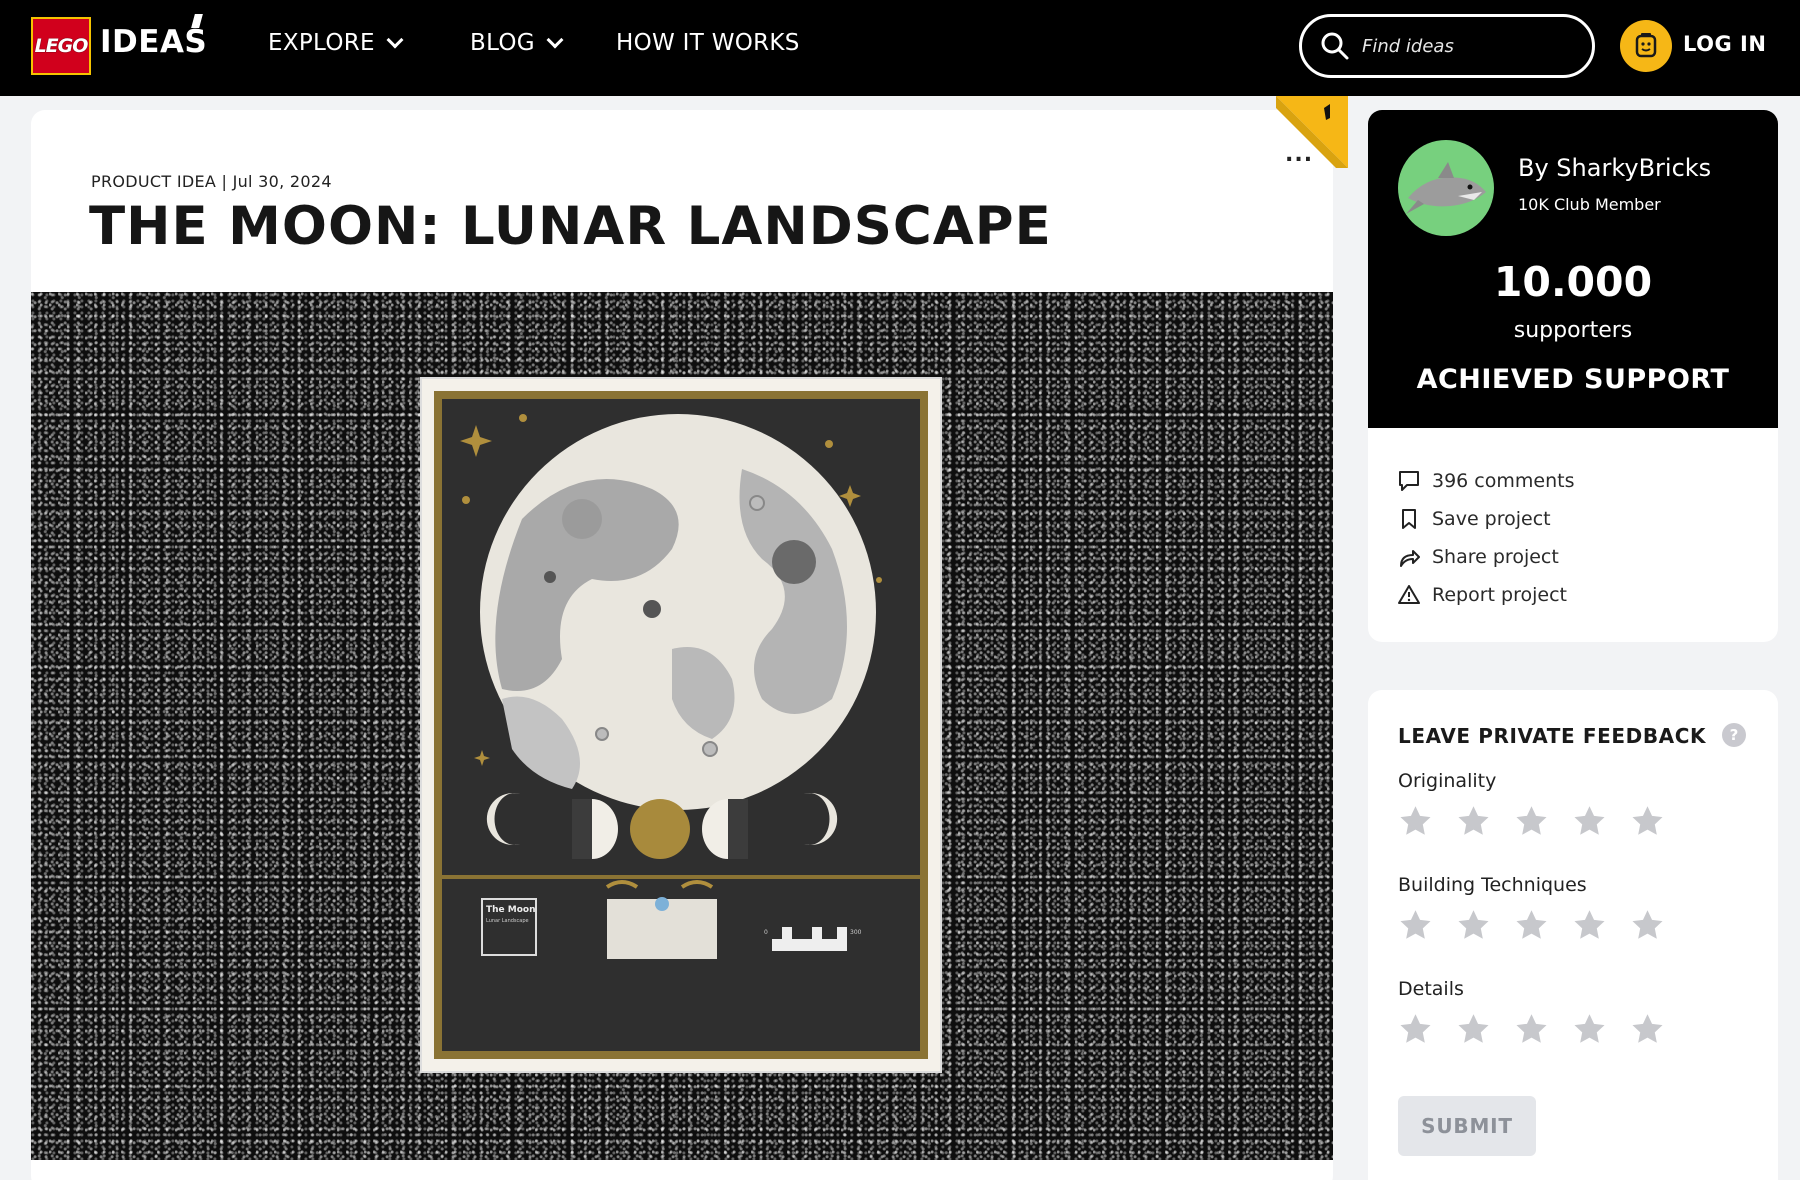 Image resolution: width=1800 pixels, height=1180 pixels. Describe the element at coordinates (1410, 558) in the screenshot. I see `share-icon` at that location.